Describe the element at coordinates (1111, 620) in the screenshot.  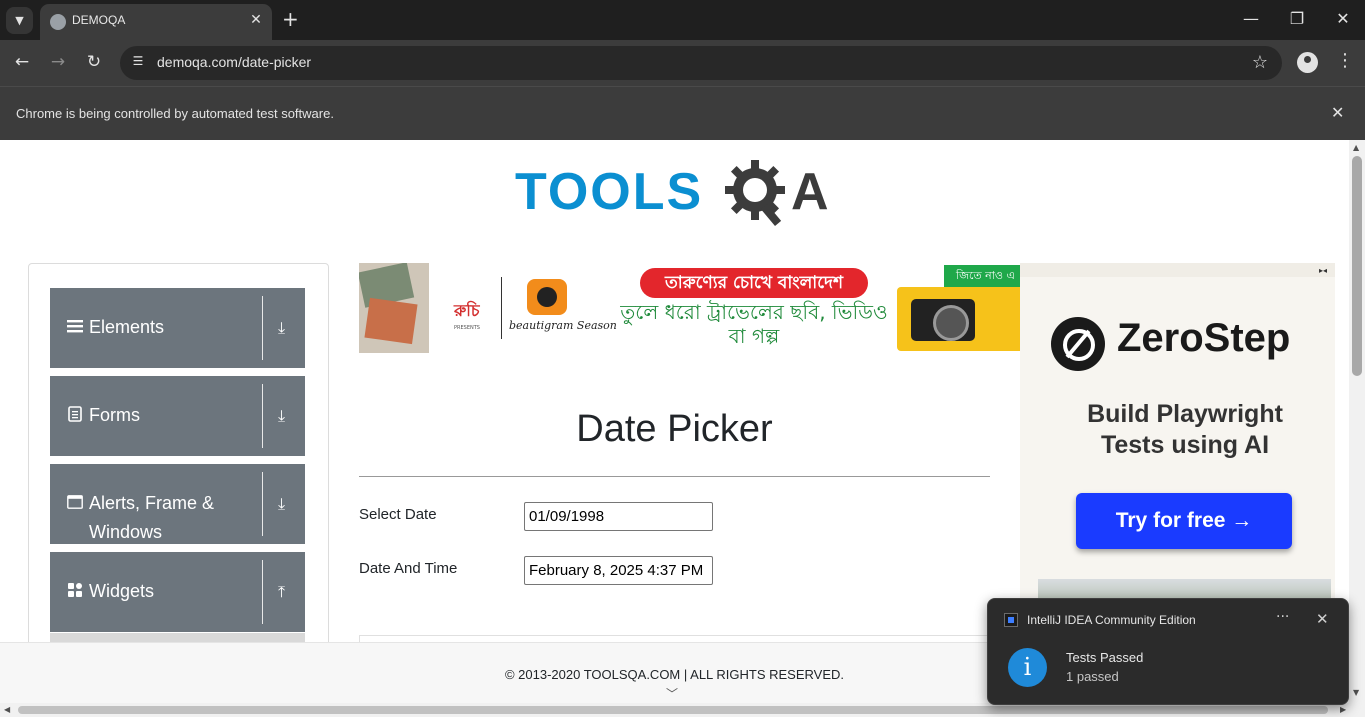
I see `notification-app-name: IntelliJ IDEA Community Edition` at that location.